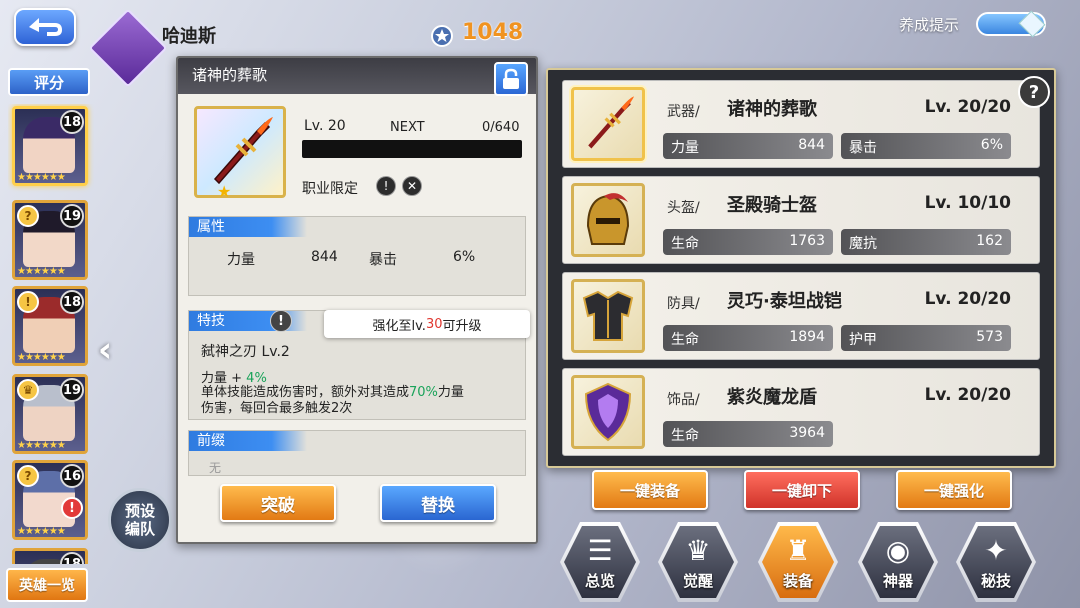 The height and width of the screenshot is (608, 1080). Describe the element at coordinates (230, 75) in the screenshot. I see `weapon-title: 诸神的葬歌` at that location.